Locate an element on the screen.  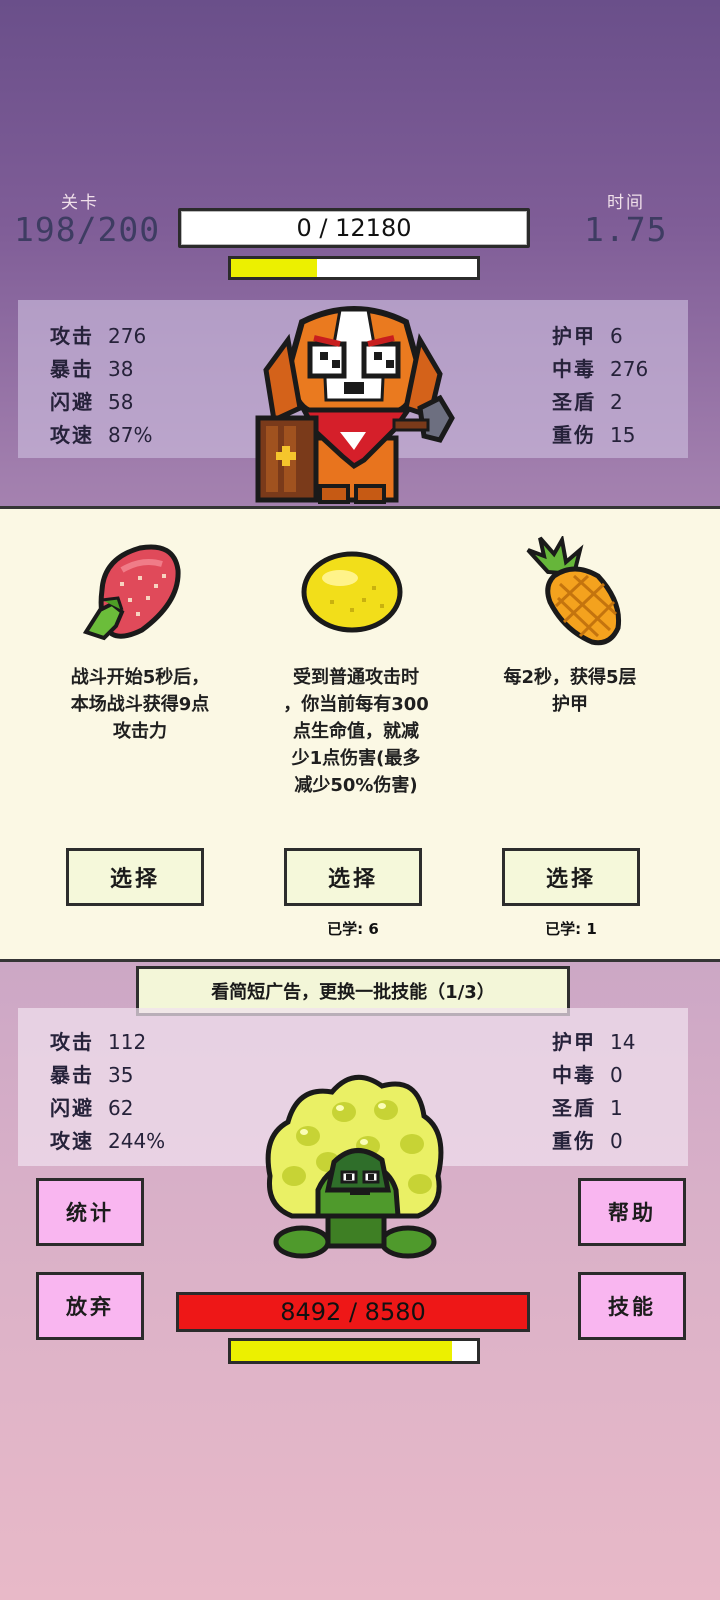
enemy-stat-wound: 重伤 0 is located at coordinates (587, 1141).